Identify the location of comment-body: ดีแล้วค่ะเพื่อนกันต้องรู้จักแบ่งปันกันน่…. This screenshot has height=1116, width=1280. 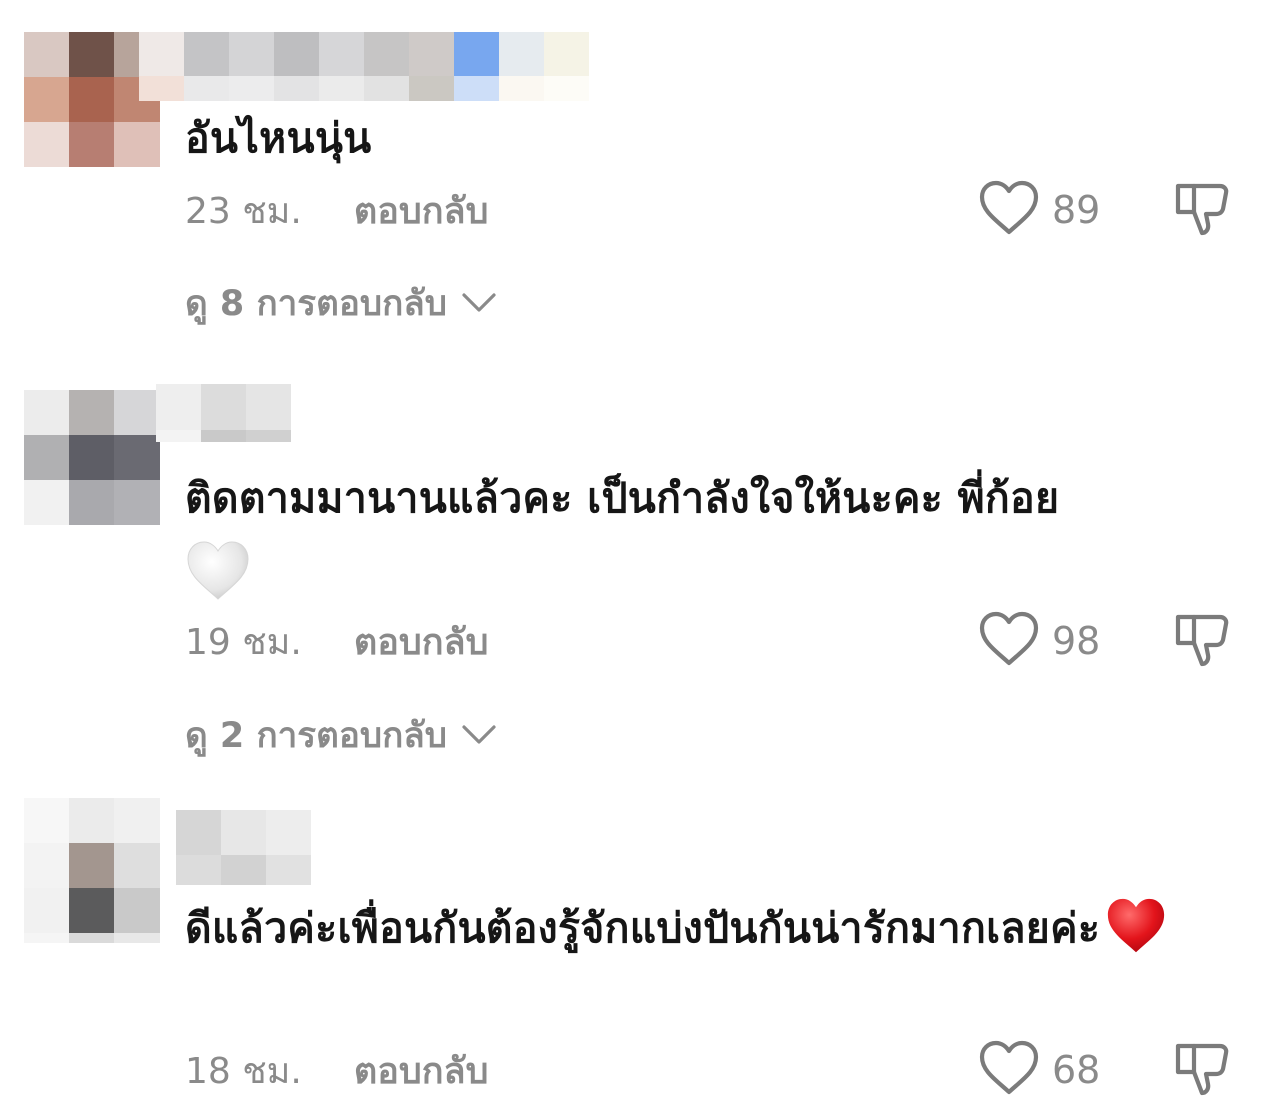
(643, 928).